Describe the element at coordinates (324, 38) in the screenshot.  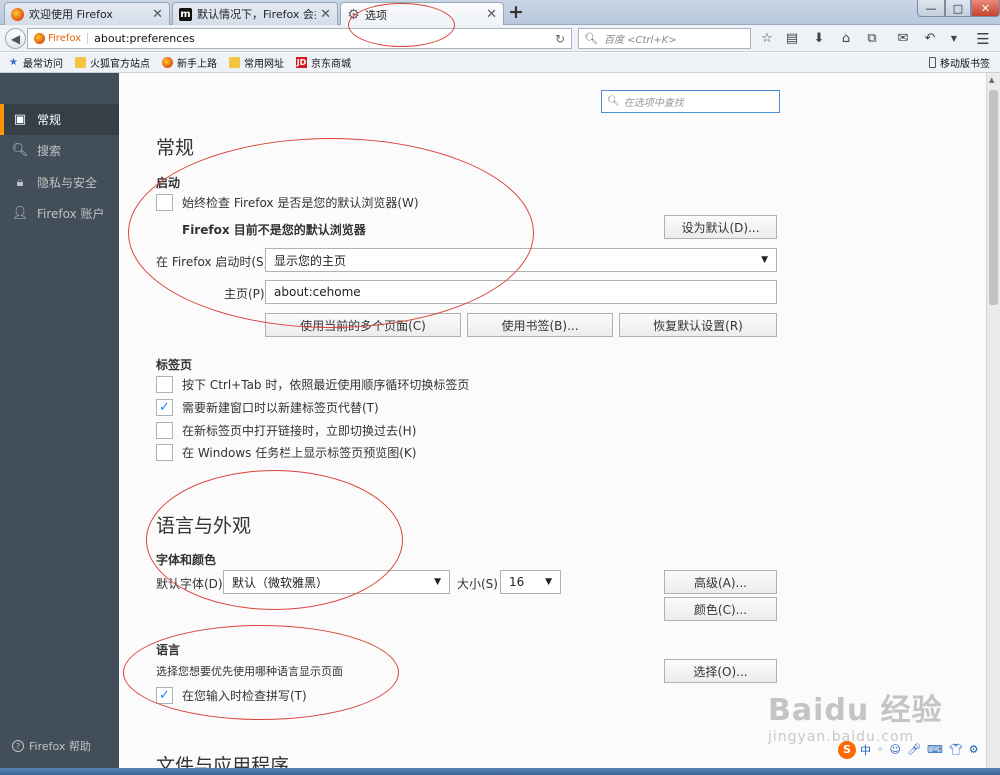
I see `url-text: about:preferences` at that location.